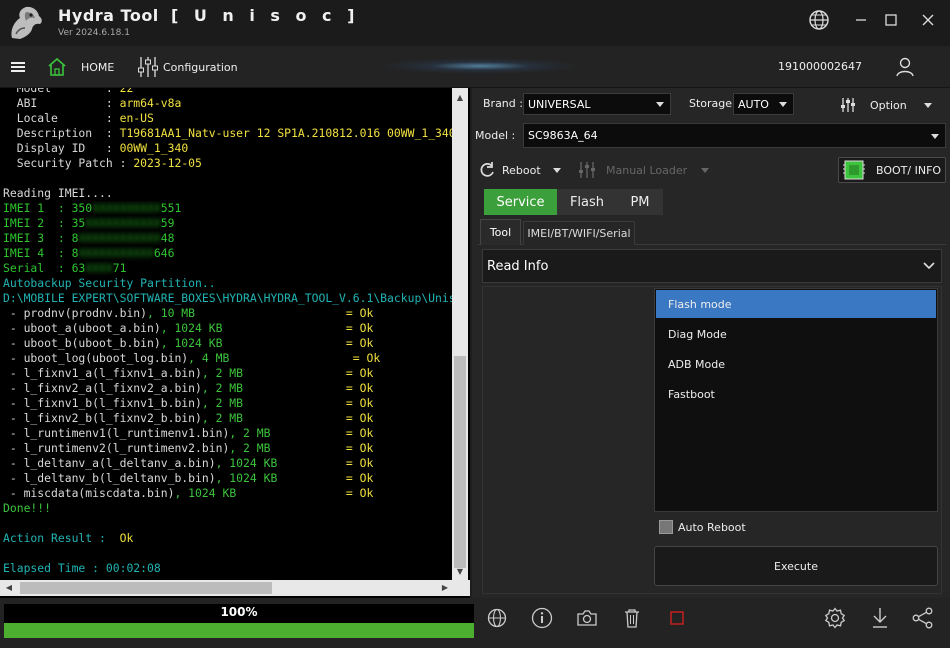 The height and width of the screenshot is (648, 950). I want to click on brand-value: UNIVERSAL, so click(559, 104).